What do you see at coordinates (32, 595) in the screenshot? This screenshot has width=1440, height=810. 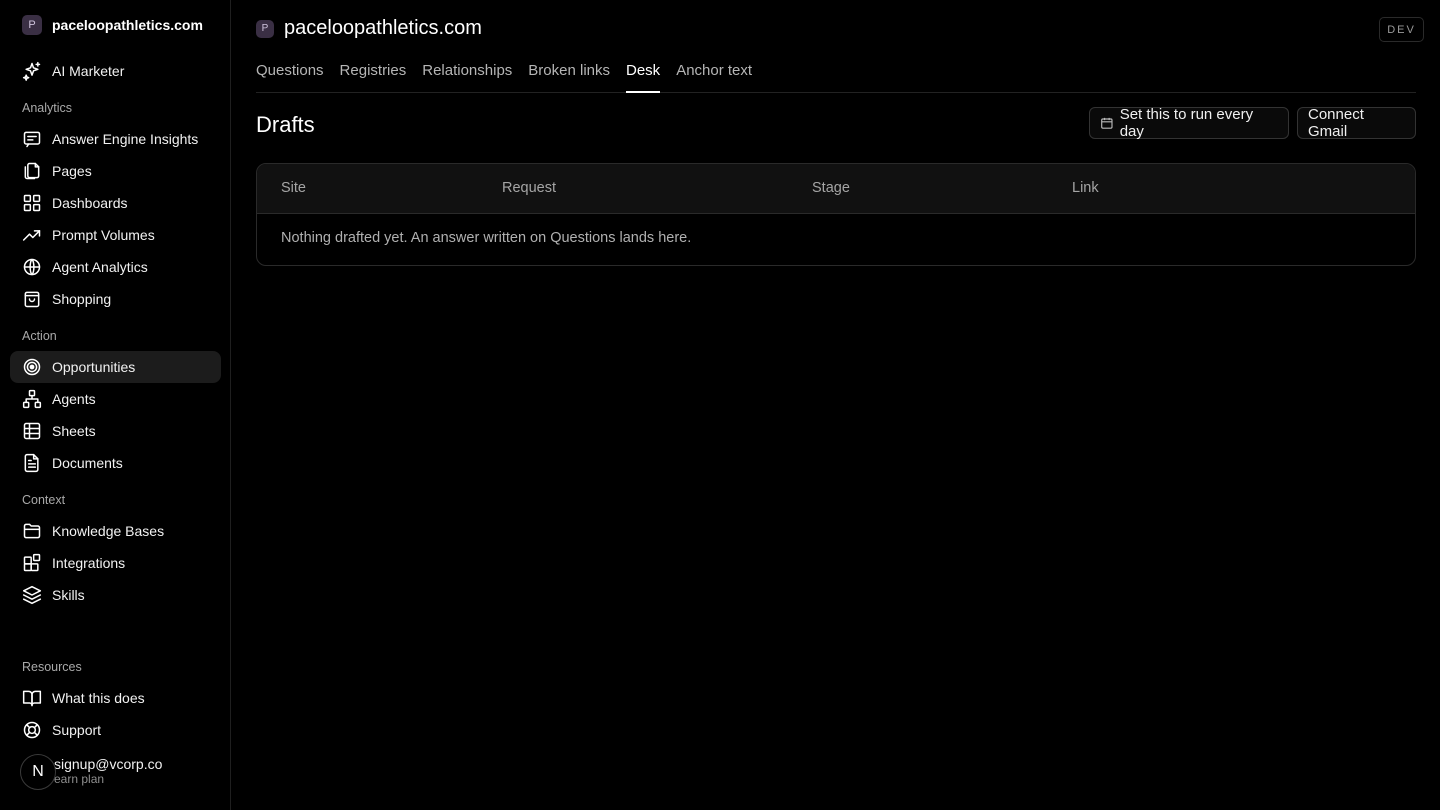 I see `layers-icon` at bounding box center [32, 595].